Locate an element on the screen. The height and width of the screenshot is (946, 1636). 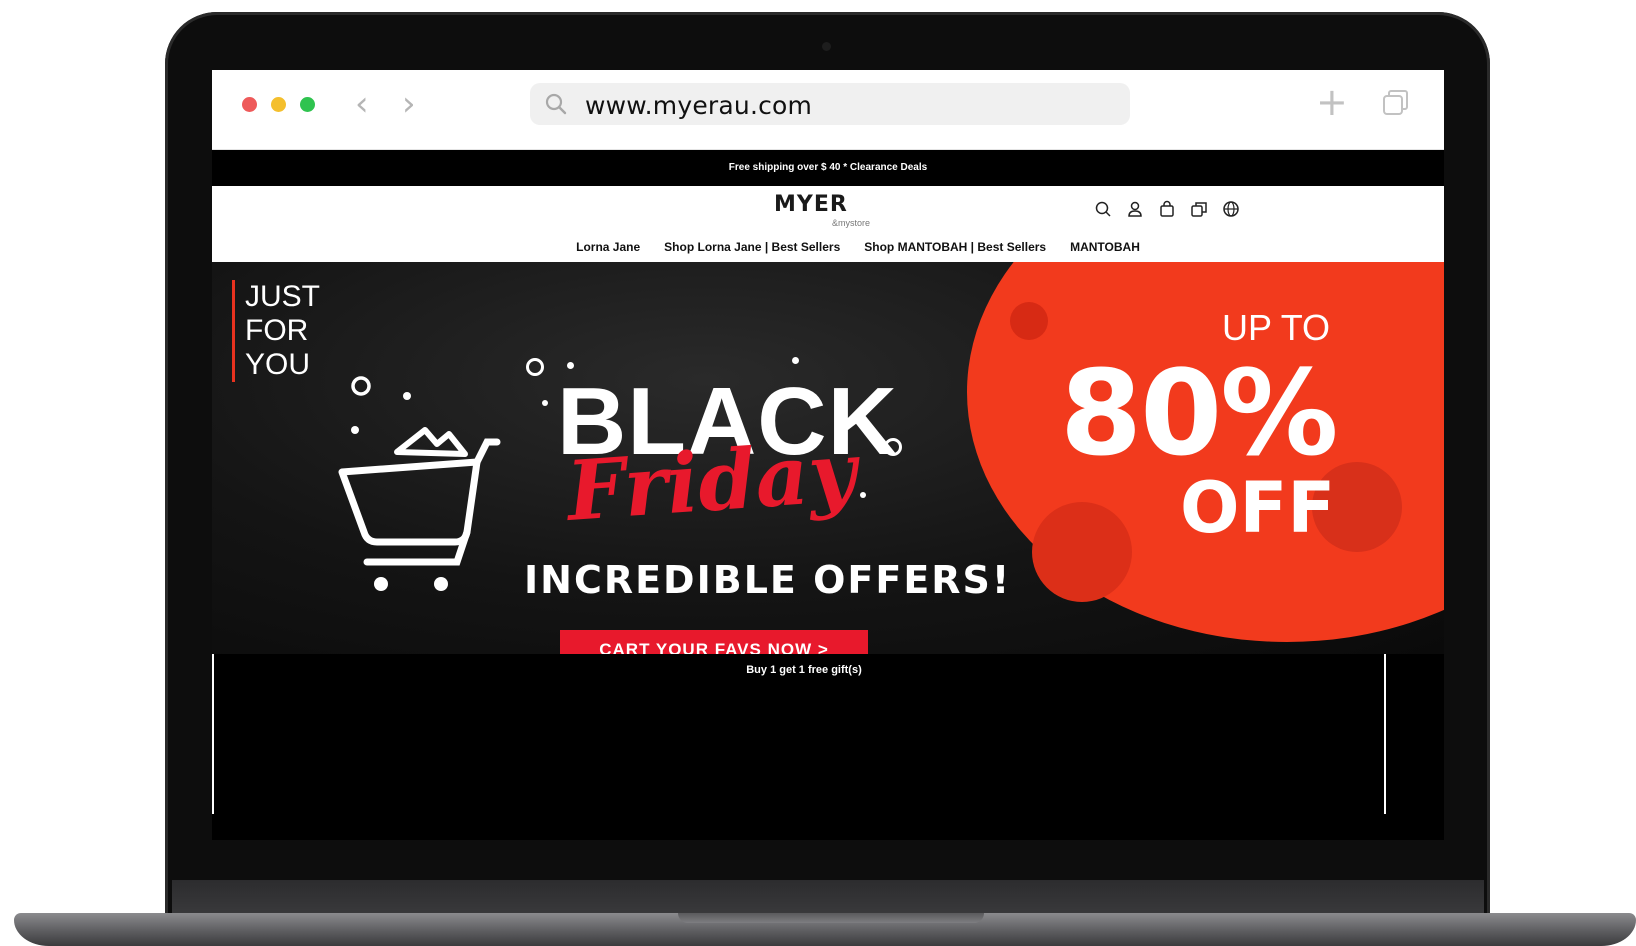
logo-text: MYER is located at coordinates (811, 204).